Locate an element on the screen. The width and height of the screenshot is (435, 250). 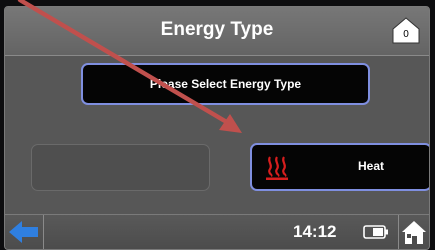
clock: 14:12 is located at coordinates (315, 231).